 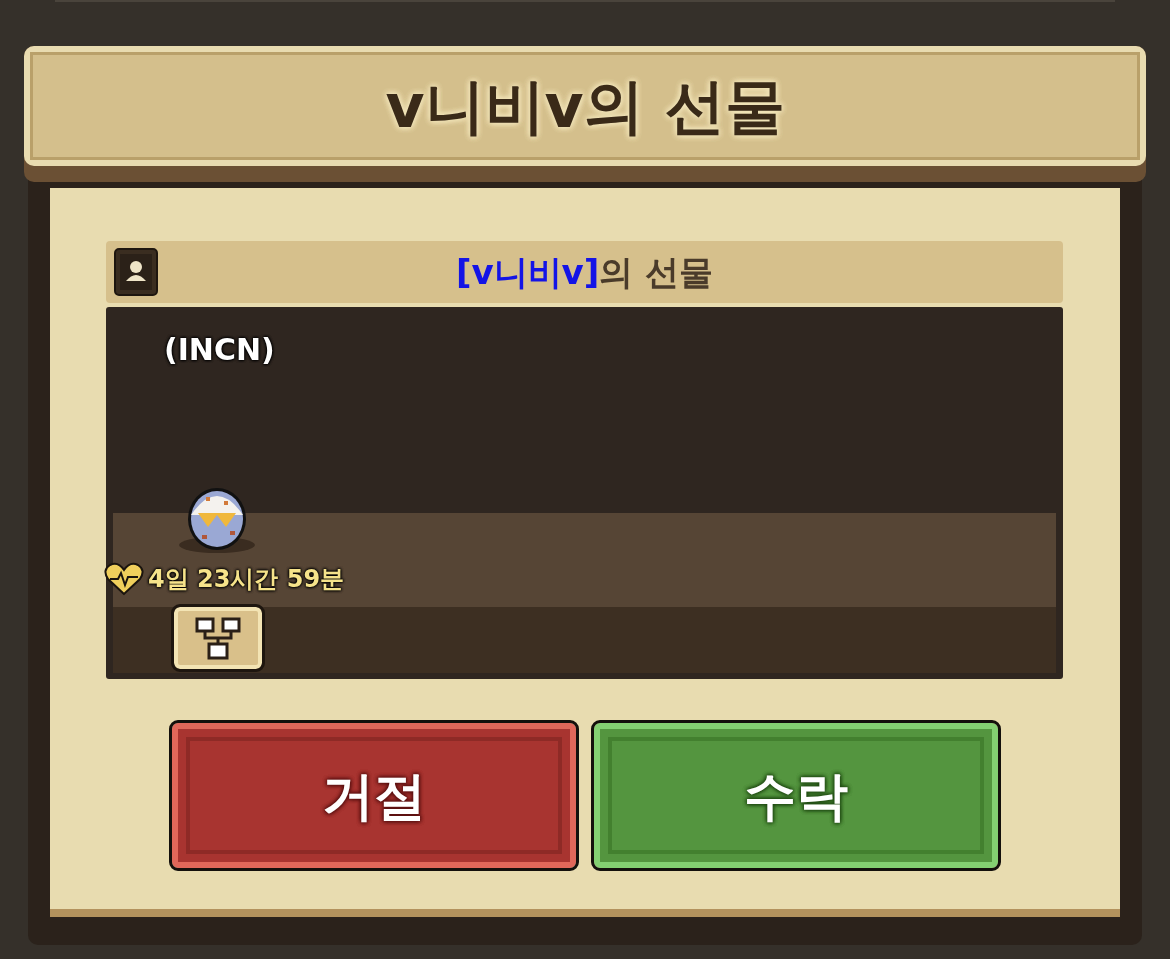 I want to click on tree-button, so click(x=218, y=638).